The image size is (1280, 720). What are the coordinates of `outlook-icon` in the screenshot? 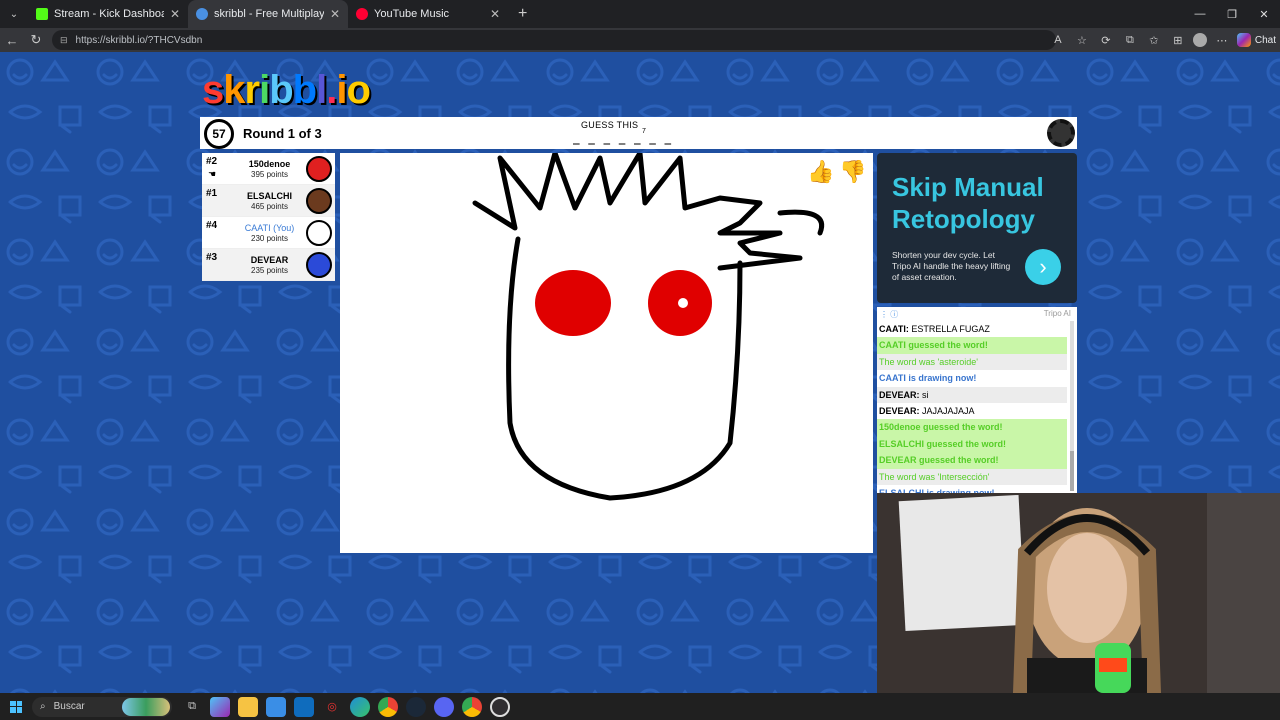 It's located at (304, 706).